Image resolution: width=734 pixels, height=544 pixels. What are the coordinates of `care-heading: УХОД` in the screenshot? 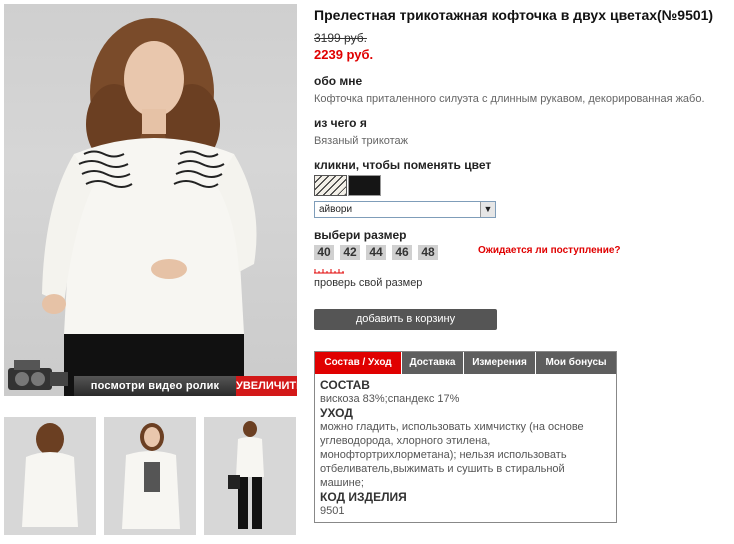 It's located at (336, 413).